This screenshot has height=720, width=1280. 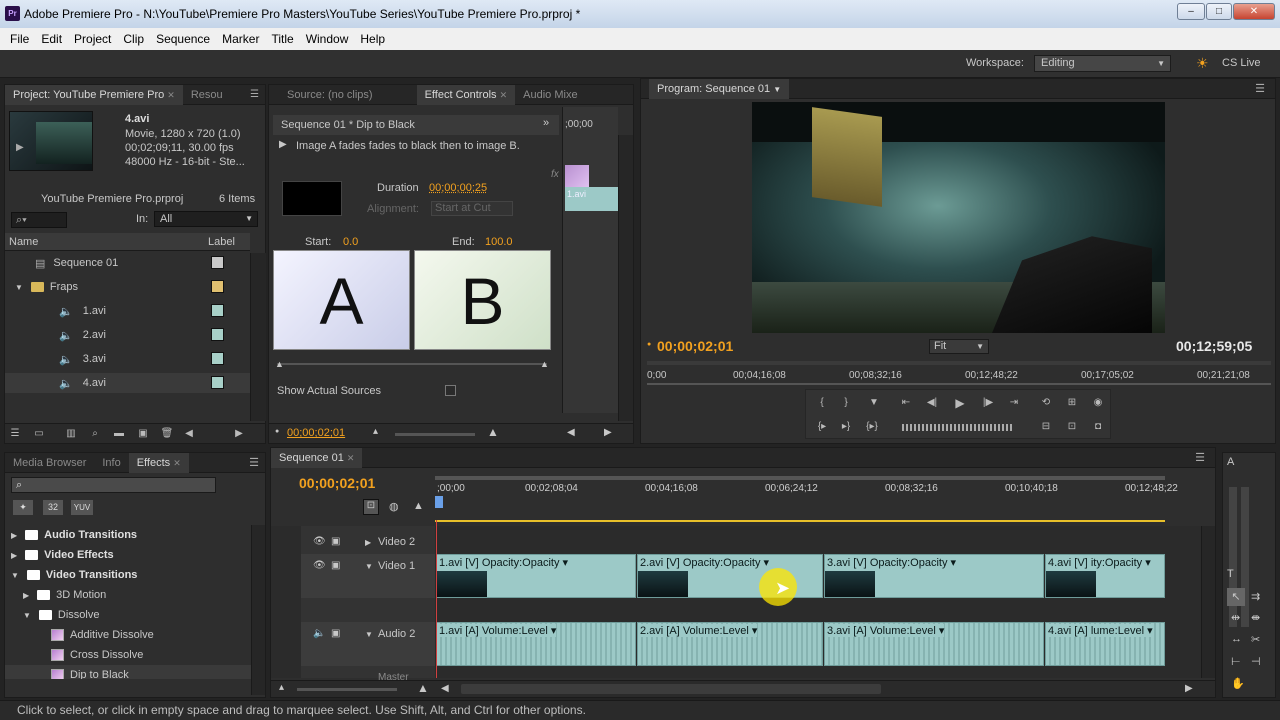 What do you see at coordinates (550, 95) in the screenshot?
I see `tab-audio-mixer: Audio Mixe` at bounding box center [550, 95].